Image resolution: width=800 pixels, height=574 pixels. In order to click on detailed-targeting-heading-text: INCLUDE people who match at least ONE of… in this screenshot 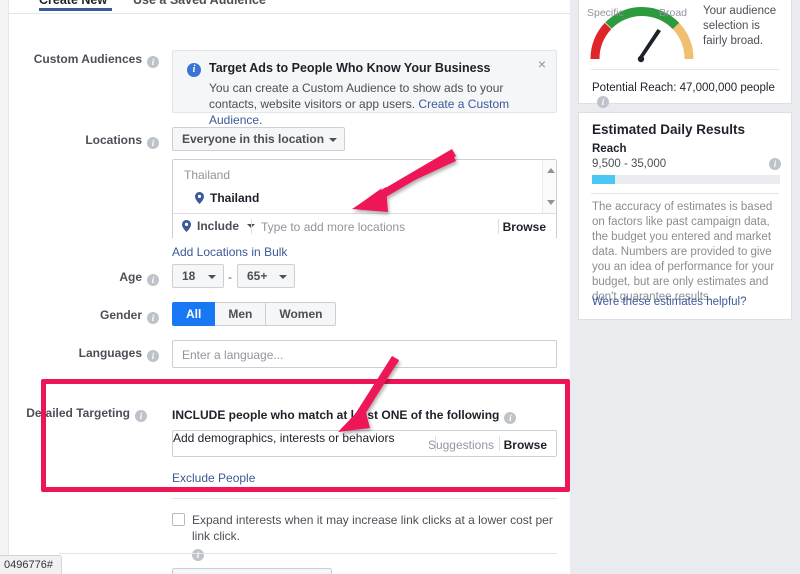, I will do `click(336, 415)`.